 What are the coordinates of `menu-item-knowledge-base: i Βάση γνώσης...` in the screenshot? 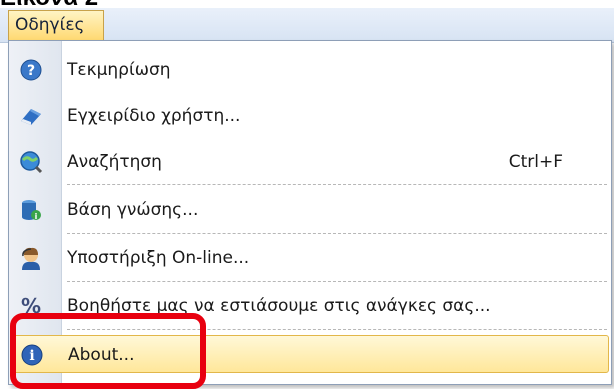 It's located at (310, 210).